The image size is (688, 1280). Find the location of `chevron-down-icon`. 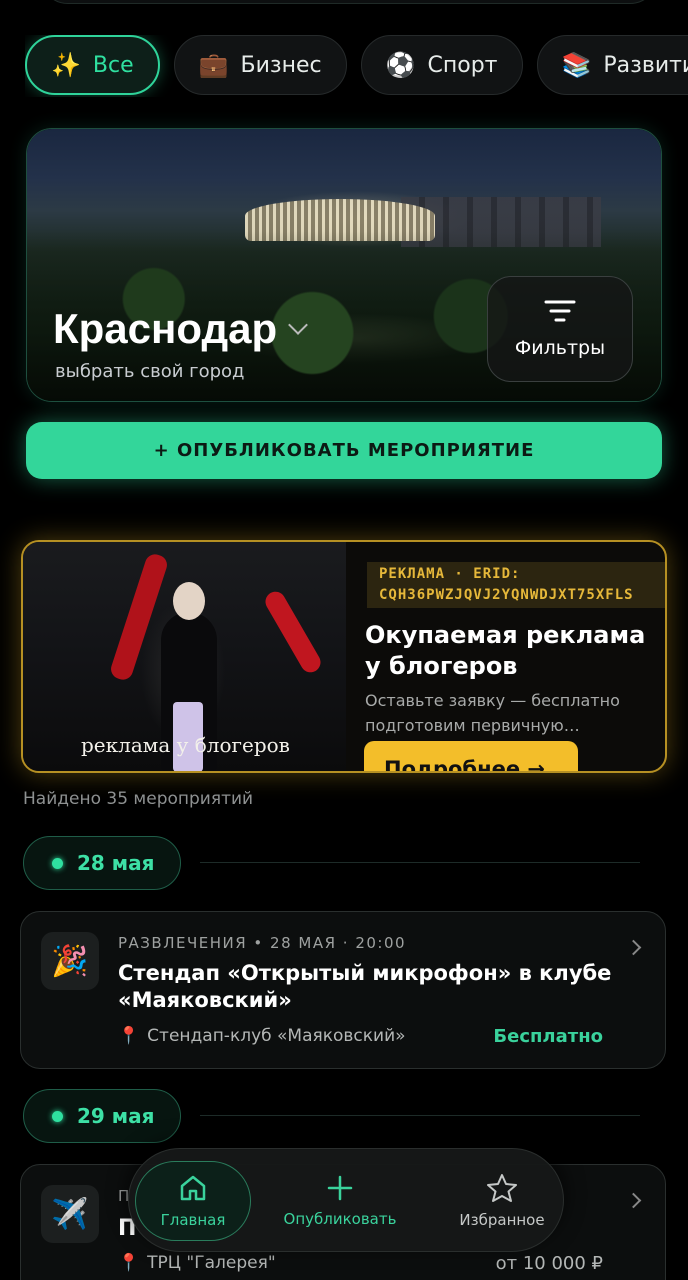

chevron-down-icon is located at coordinates (298, 325).